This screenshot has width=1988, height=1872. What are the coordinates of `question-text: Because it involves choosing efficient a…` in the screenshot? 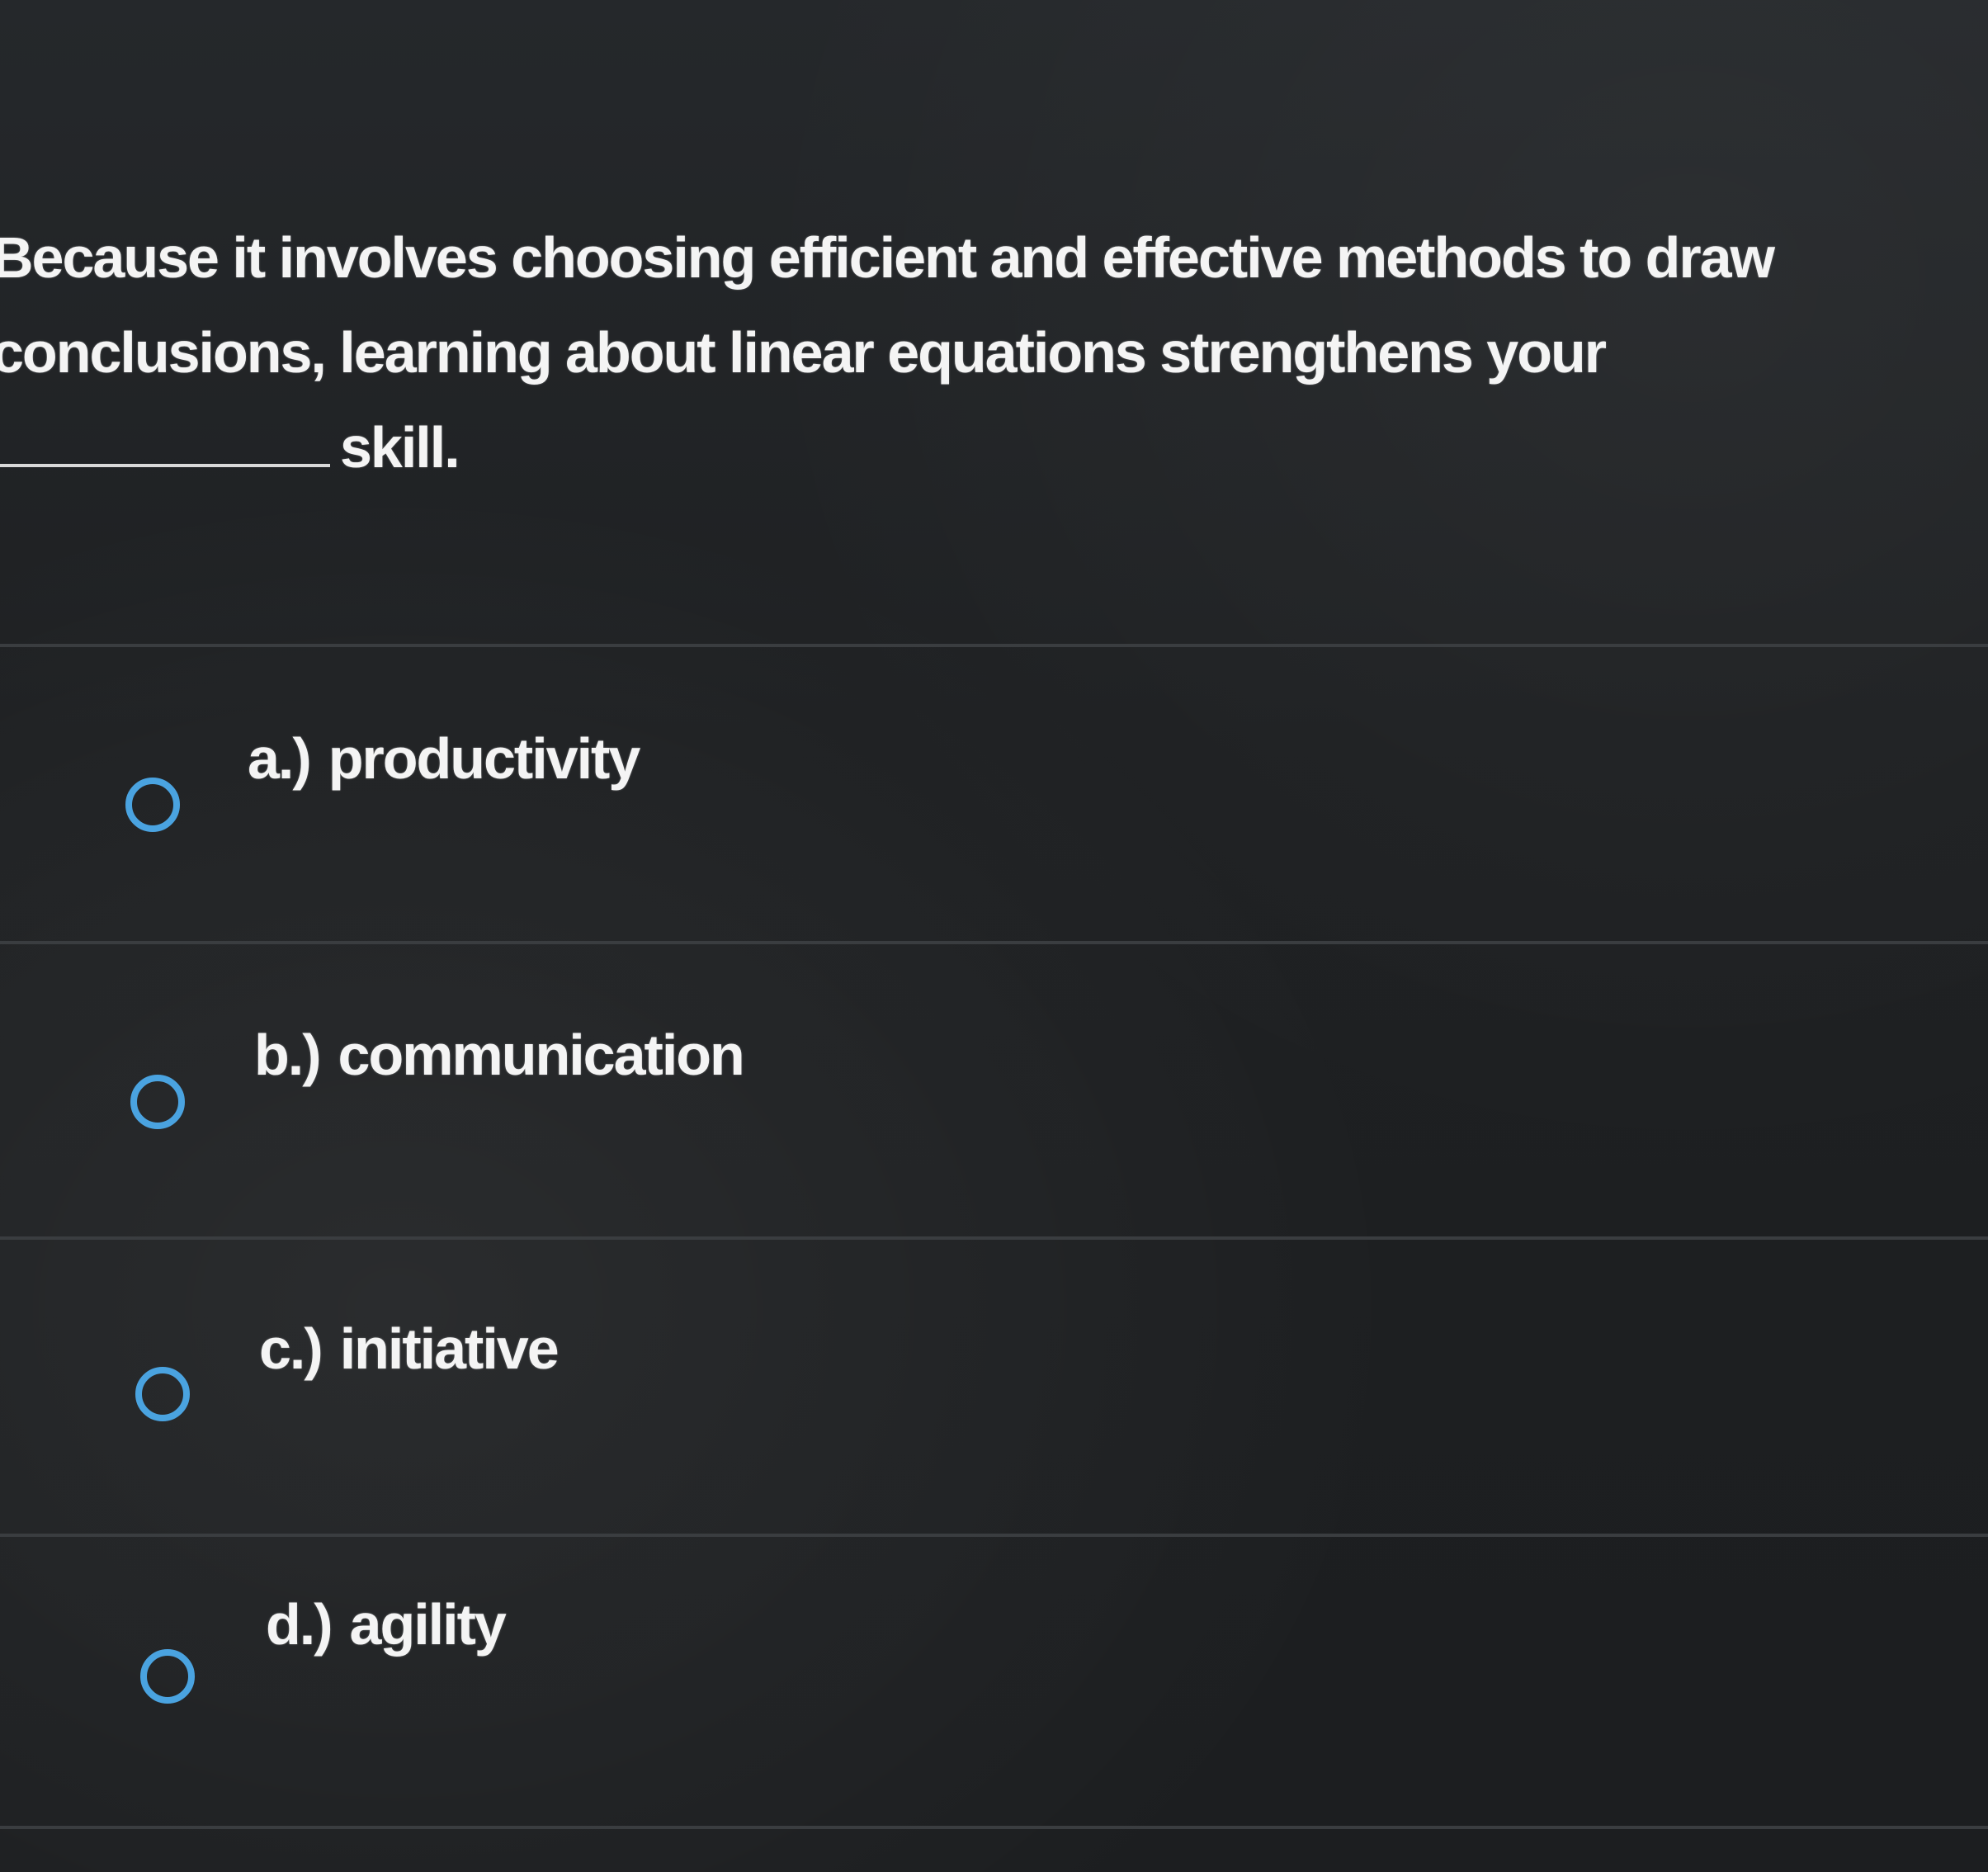 It's located at (962, 352).